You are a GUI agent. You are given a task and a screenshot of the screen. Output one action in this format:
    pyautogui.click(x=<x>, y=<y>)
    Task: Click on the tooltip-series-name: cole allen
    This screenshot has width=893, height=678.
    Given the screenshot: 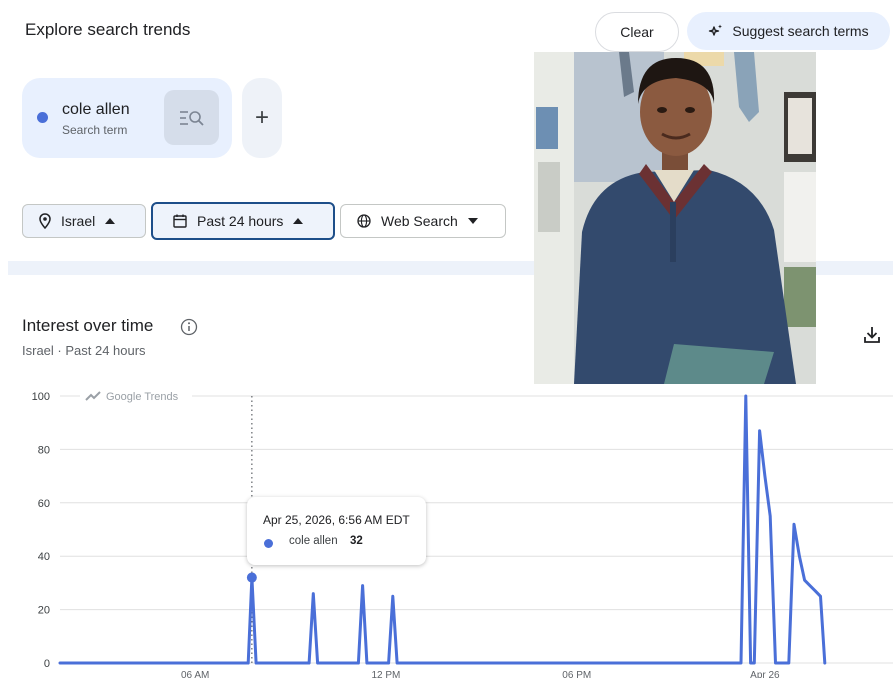 What is the action you would take?
    pyautogui.click(x=313, y=541)
    